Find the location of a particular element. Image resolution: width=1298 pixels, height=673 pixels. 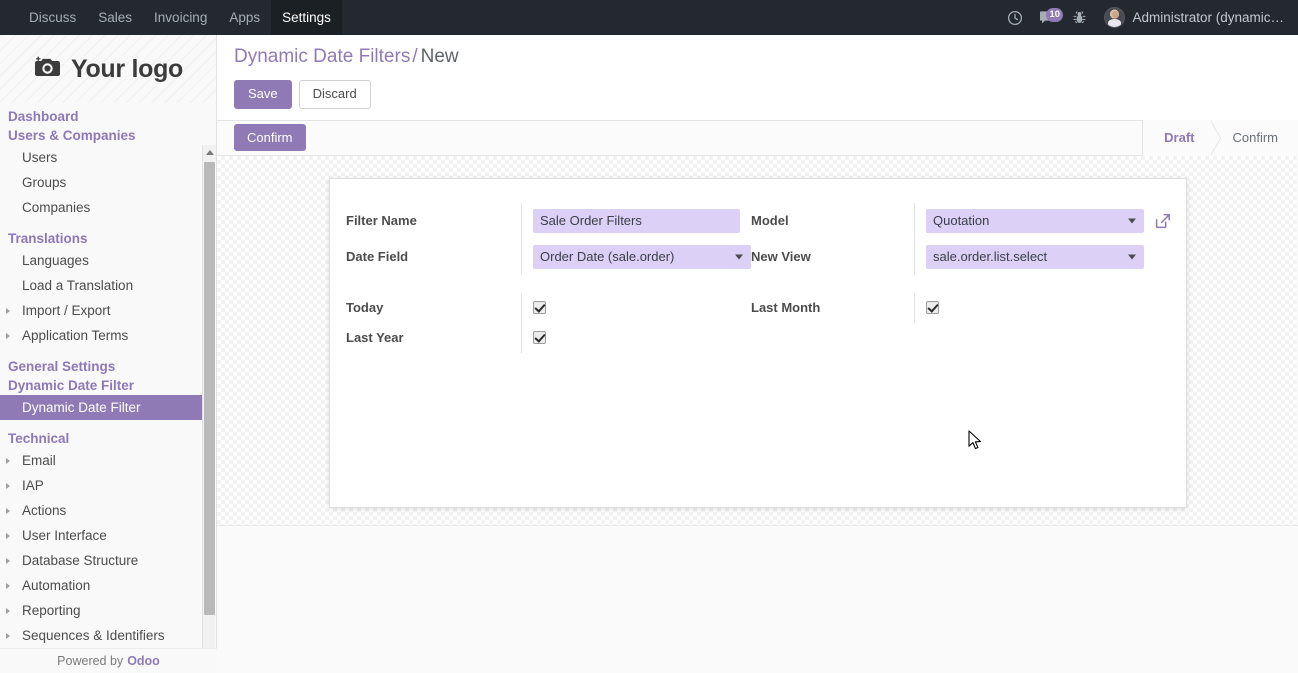

sidebar-item-companies: Companies is located at coordinates (101, 207).